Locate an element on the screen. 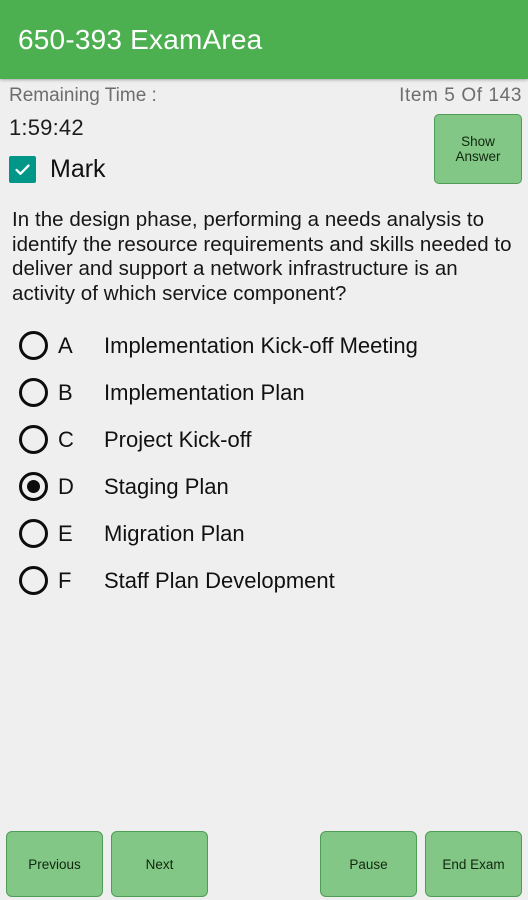 This screenshot has width=528, height=900. item-counter: Item 5 Of 143 is located at coordinates (460, 95).